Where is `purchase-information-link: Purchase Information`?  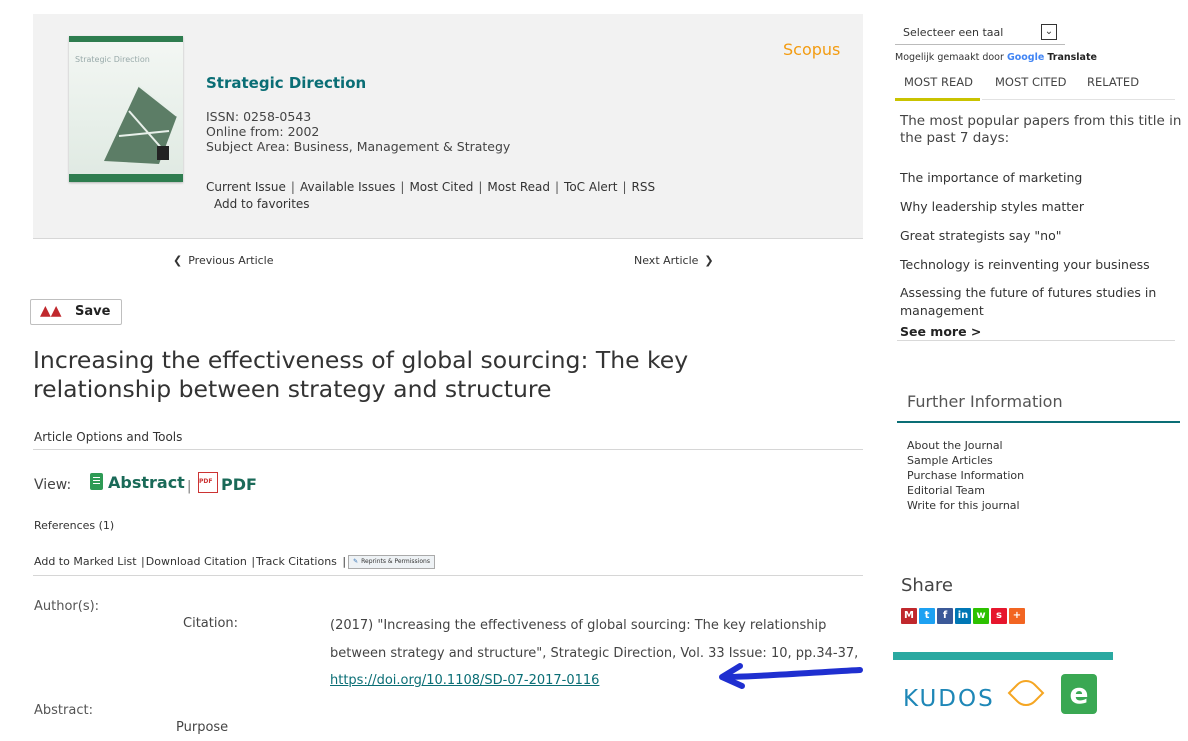 purchase-information-link: Purchase Information is located at coordinates (965, 475).